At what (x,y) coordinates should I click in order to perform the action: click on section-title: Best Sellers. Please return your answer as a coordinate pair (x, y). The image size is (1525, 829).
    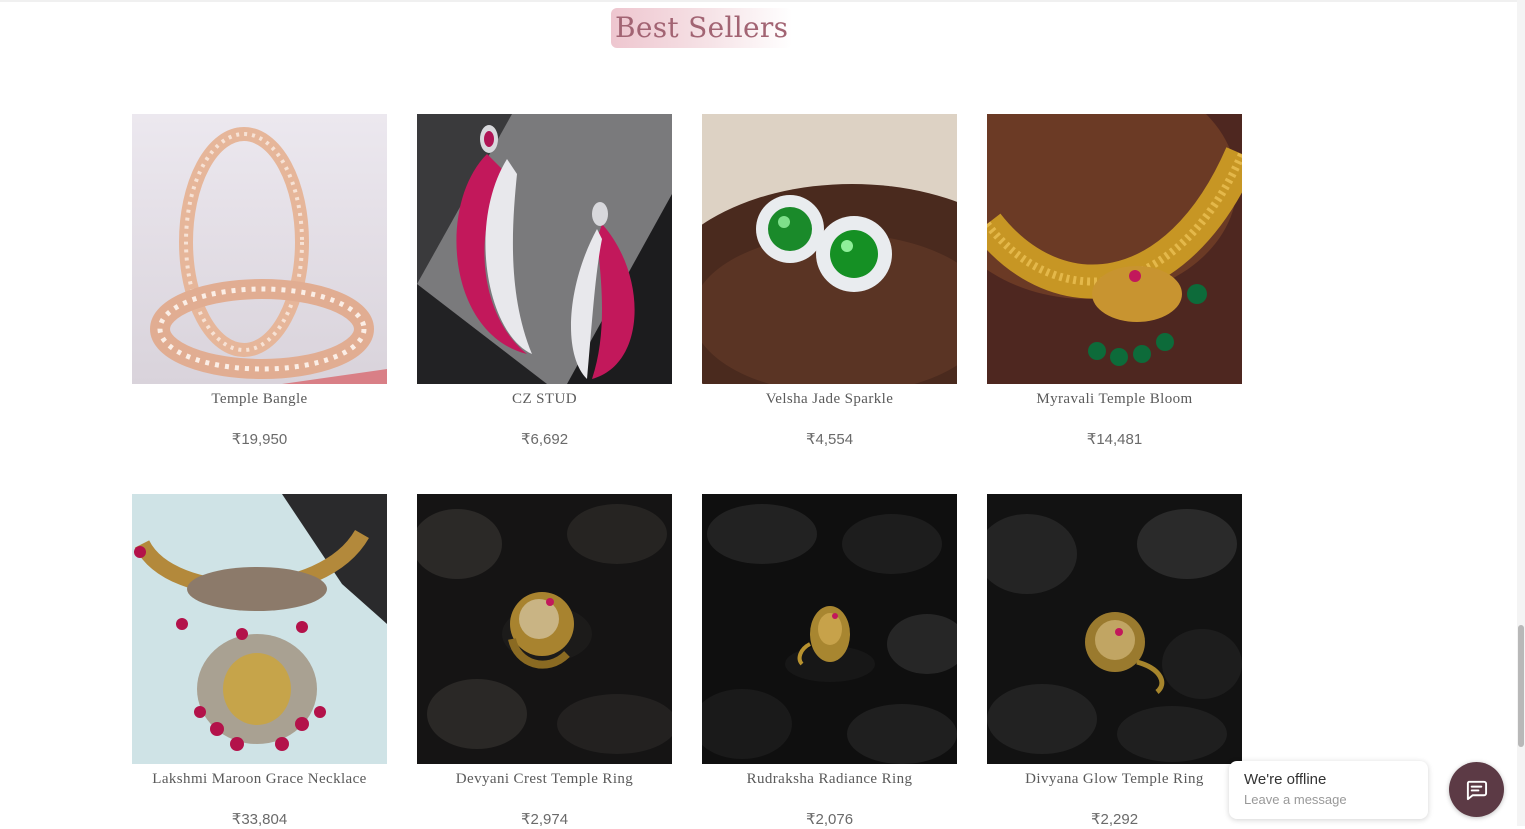
    Looking at the image, I should click on (702, 28).